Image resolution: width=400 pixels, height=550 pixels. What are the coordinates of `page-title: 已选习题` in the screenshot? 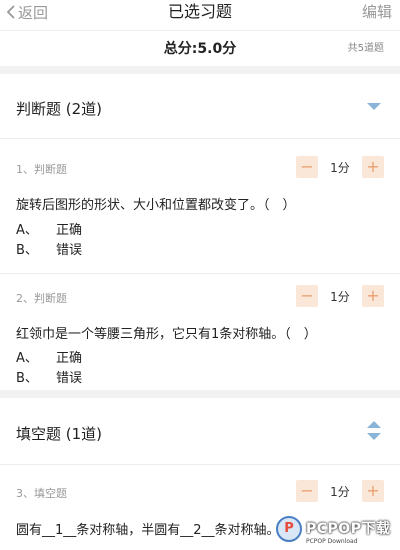 It's located at (199, 11).